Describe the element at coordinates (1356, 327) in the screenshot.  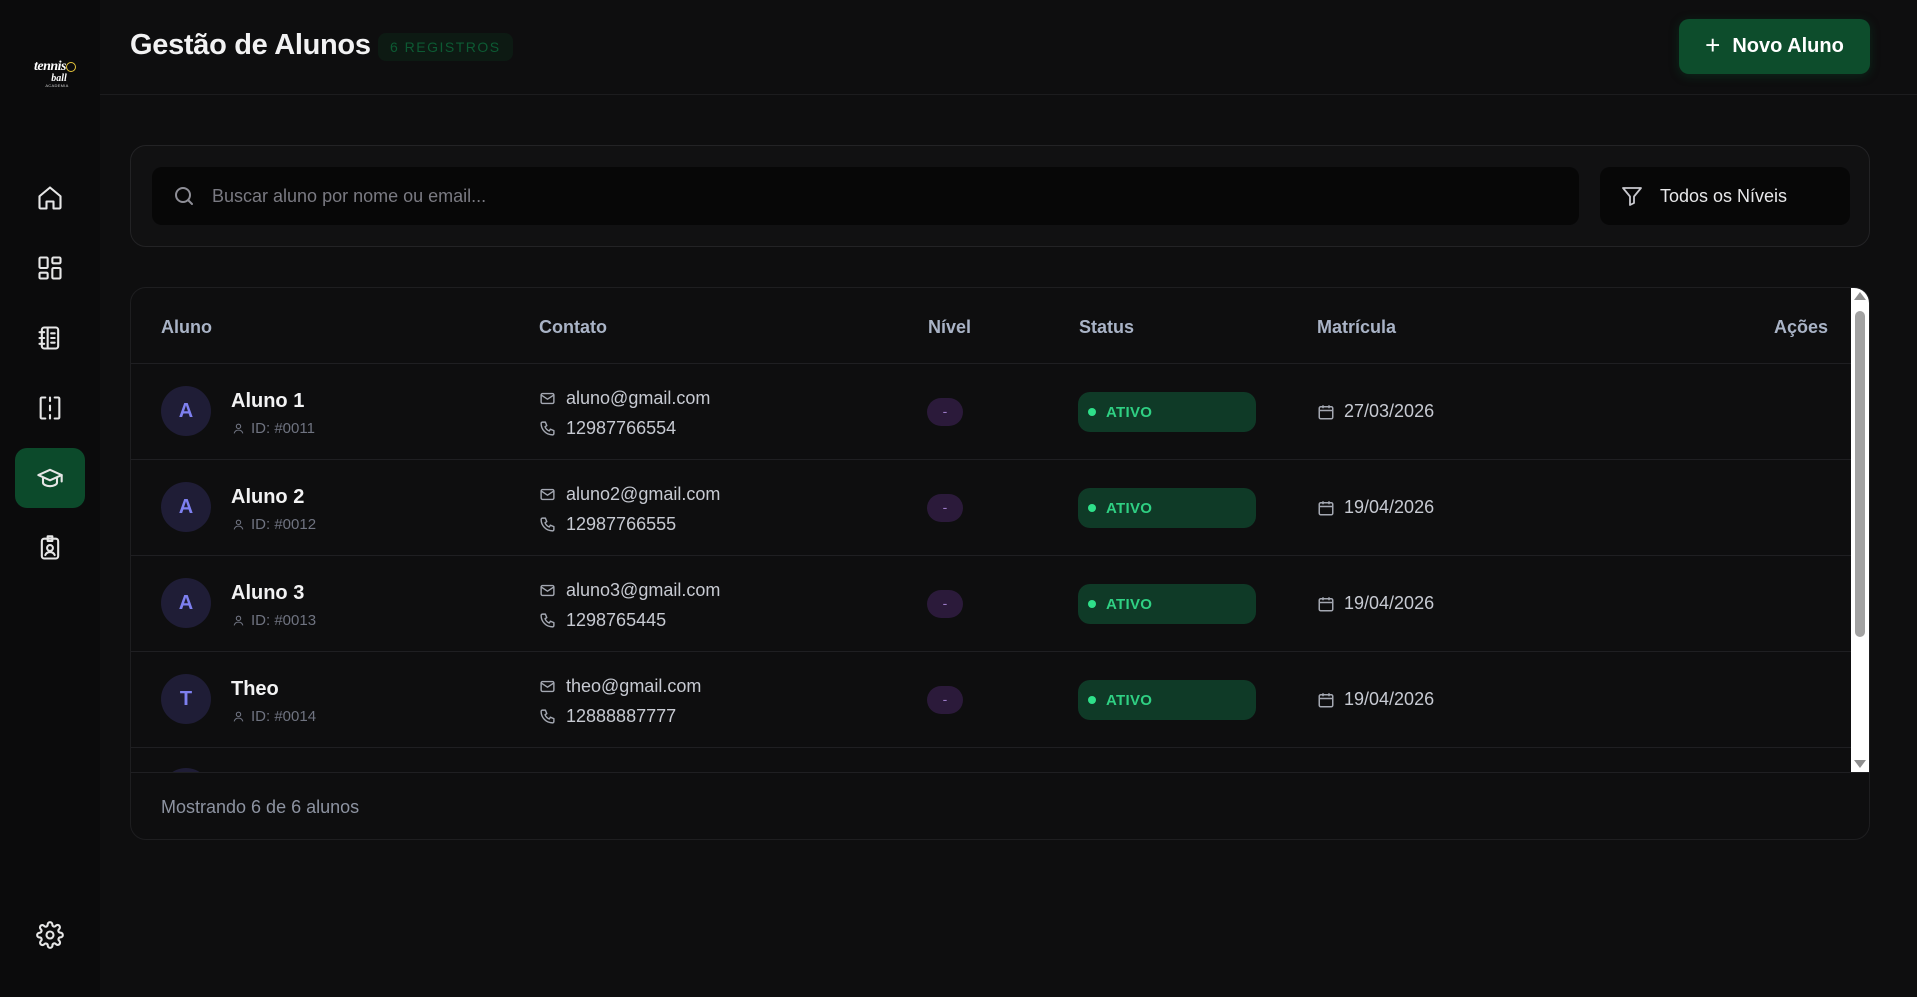
I see `column-header-enrollment: Matrícula` at that location.